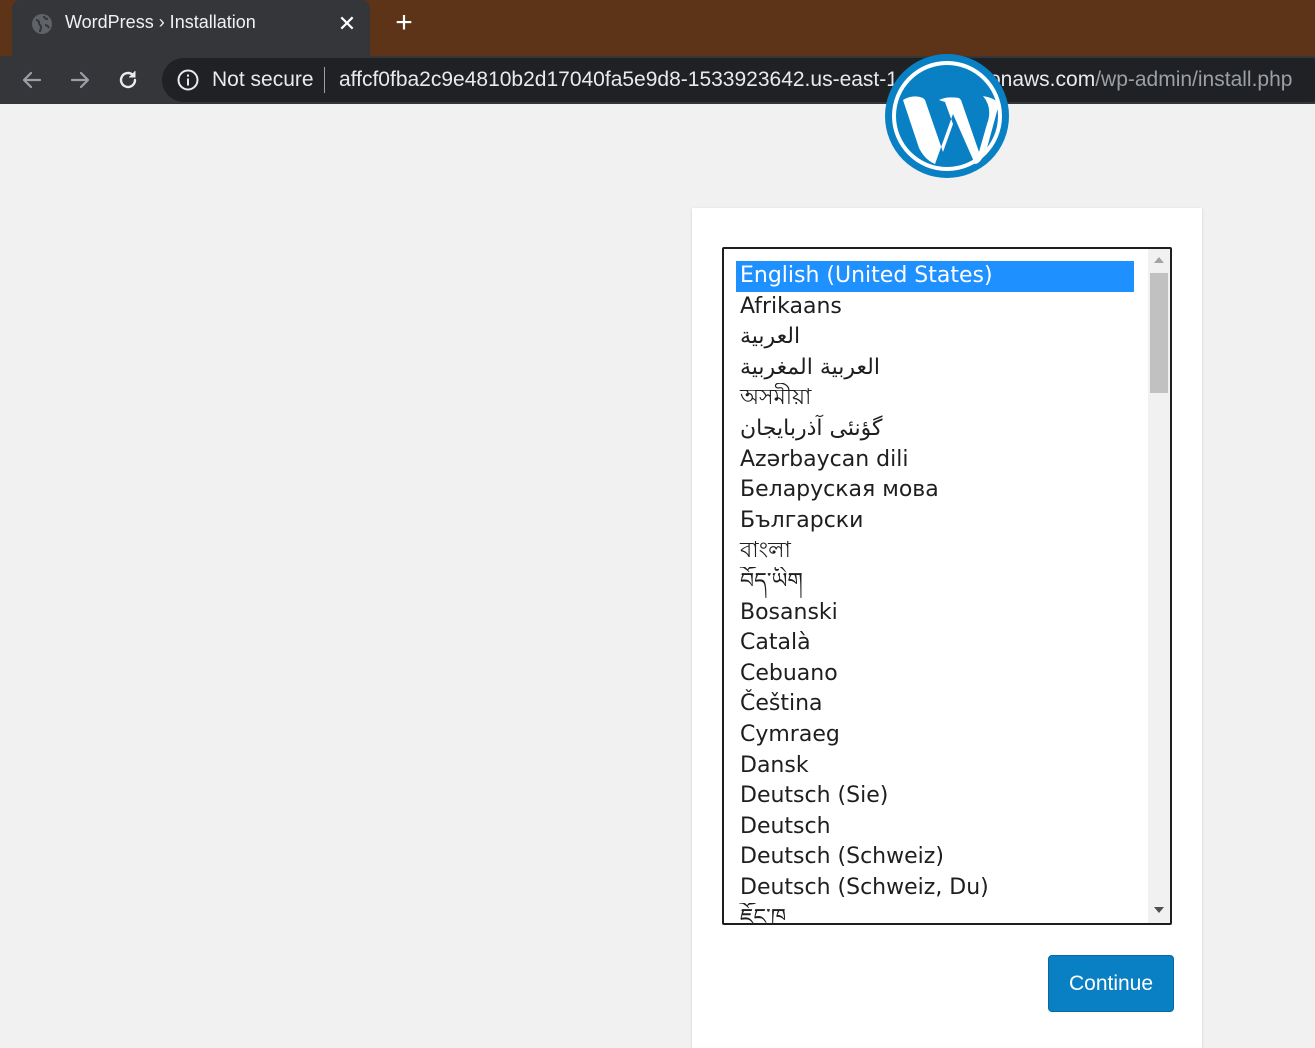 The image size is (1315, 1048). I want to click on new-tab-button: +, so click(404, 23).